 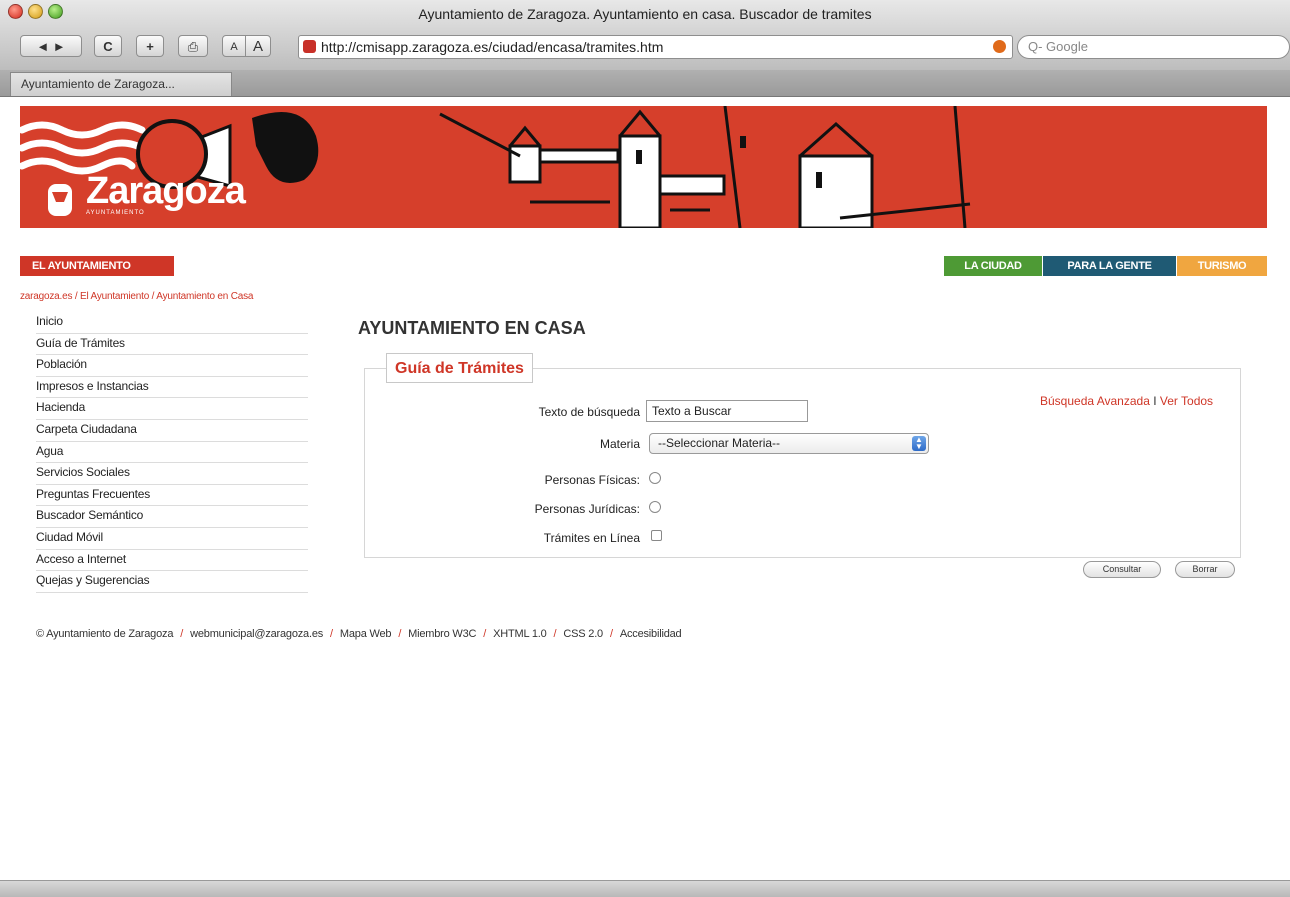 I want to click on personas-juridicas-radio, so click(x=655, y=507).